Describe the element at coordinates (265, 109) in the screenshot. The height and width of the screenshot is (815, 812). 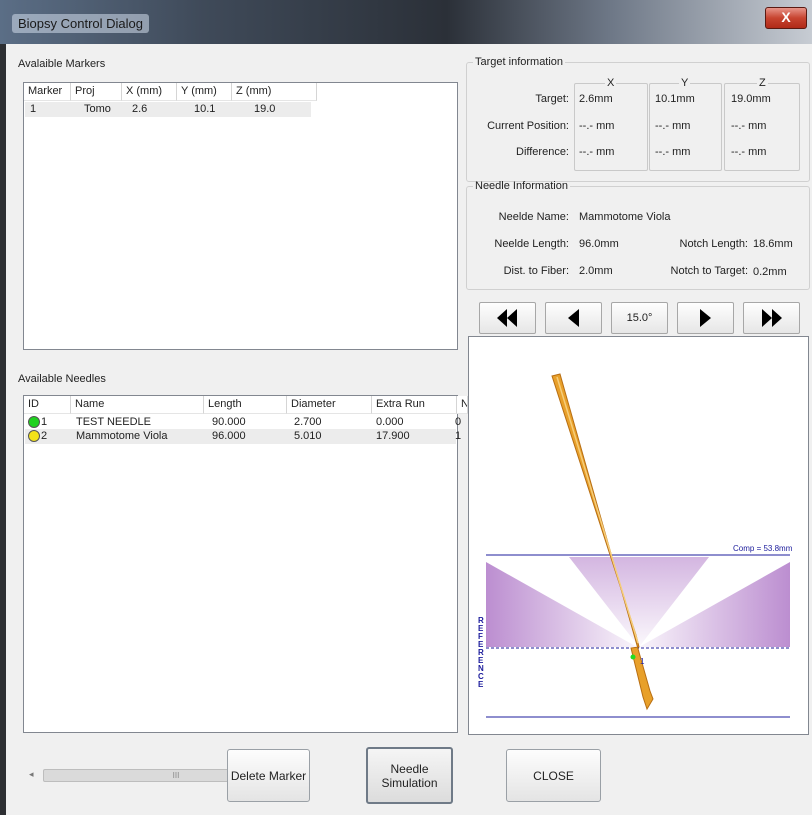
I see `marker-row-z: 19.0` at that location.